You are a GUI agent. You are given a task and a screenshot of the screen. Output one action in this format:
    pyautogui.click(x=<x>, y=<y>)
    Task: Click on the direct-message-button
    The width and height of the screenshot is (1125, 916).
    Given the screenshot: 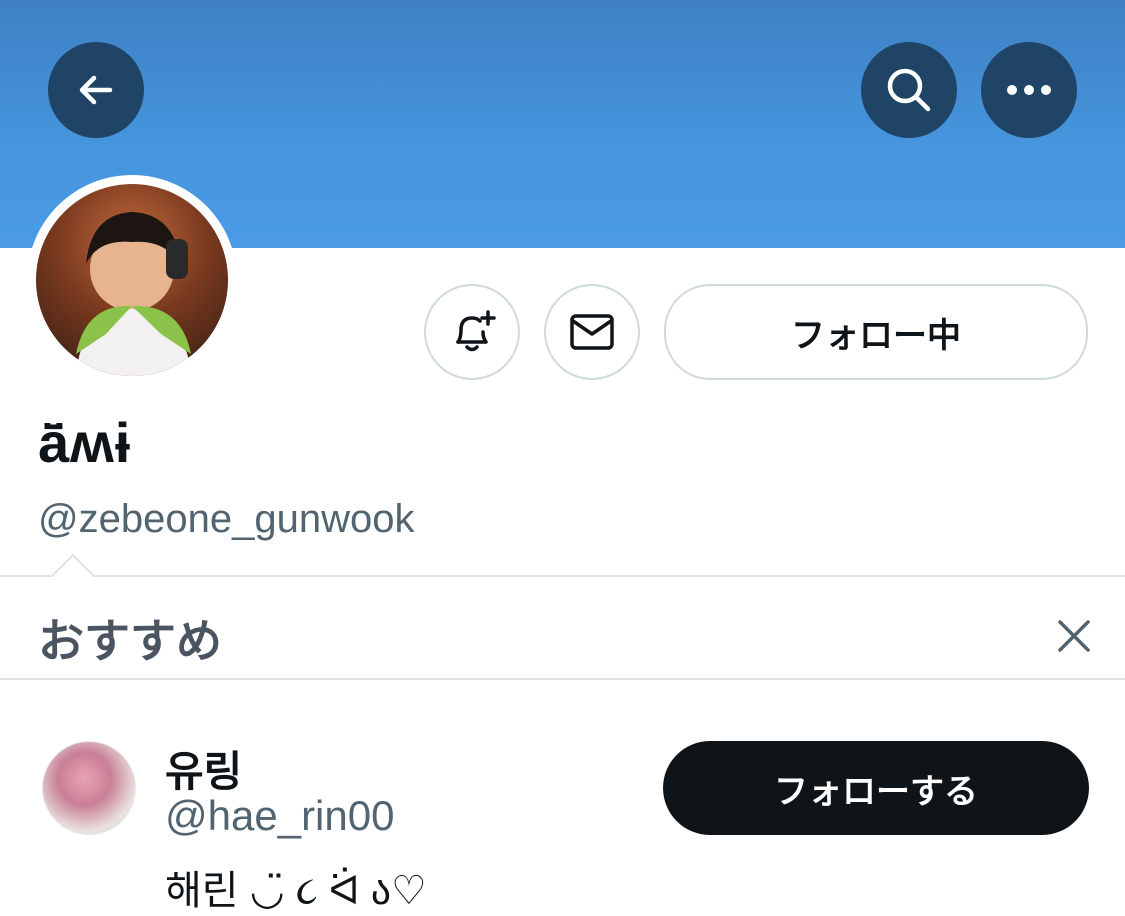 What is the action you would take?
    pyautogui.click(x=592, y=332)
    